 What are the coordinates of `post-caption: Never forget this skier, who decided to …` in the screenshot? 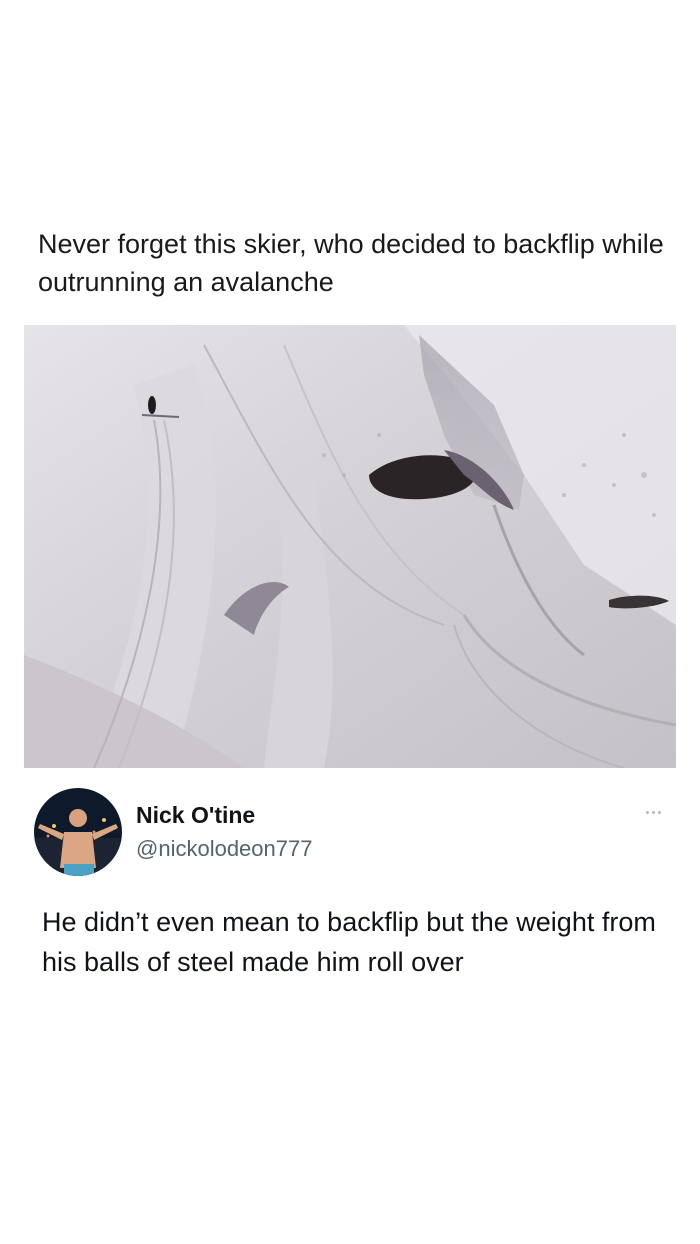 It's located at (351, 263).